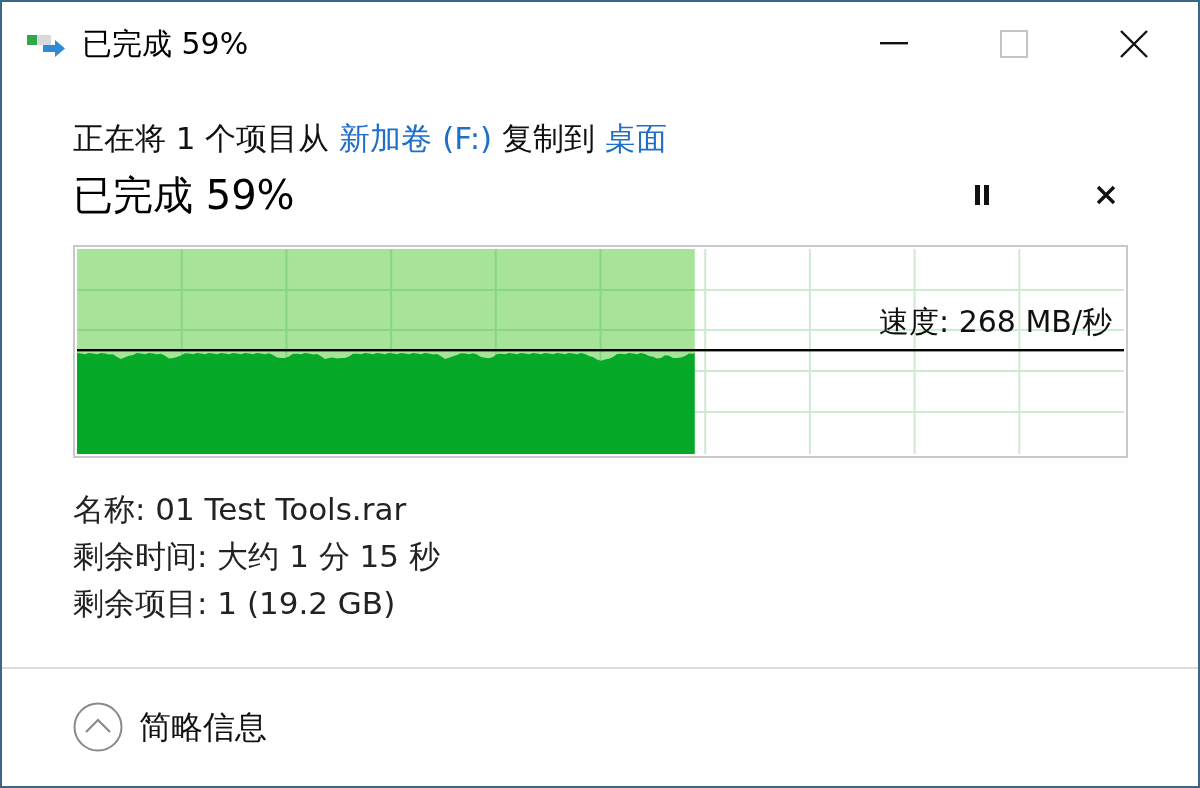 The width and height of the screenshot is (1200, 788). I want to click on copy-description: 正在将 1 个项目从 新加卷 (F:) 复制到 桌面, so click(370, 138).